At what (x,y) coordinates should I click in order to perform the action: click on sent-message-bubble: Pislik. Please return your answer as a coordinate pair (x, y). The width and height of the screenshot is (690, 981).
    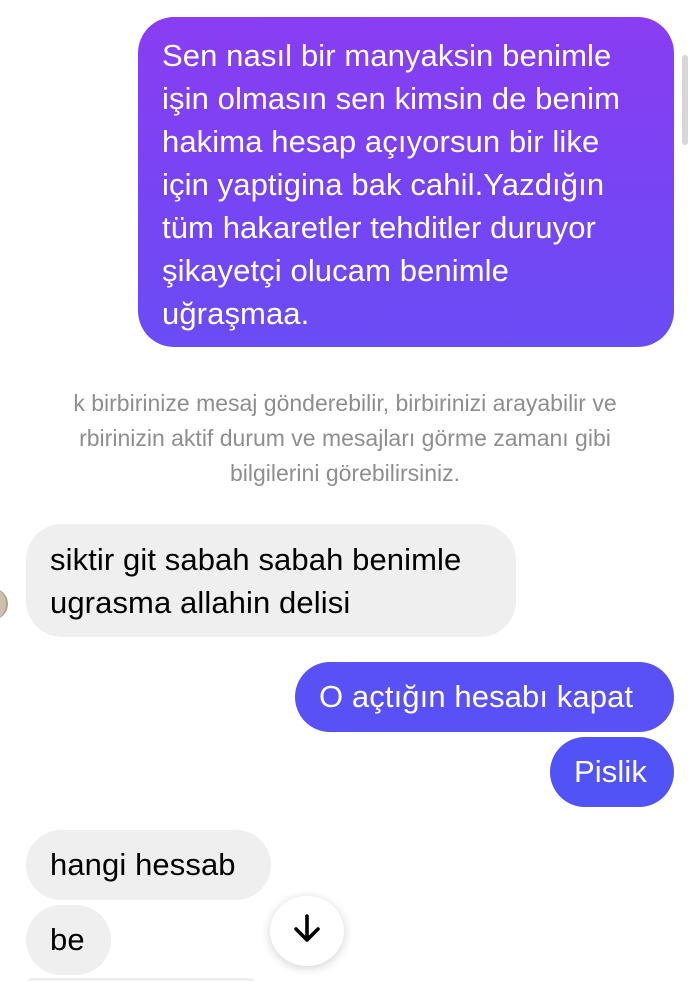
    Looking at the image, I should click on (612, 772).